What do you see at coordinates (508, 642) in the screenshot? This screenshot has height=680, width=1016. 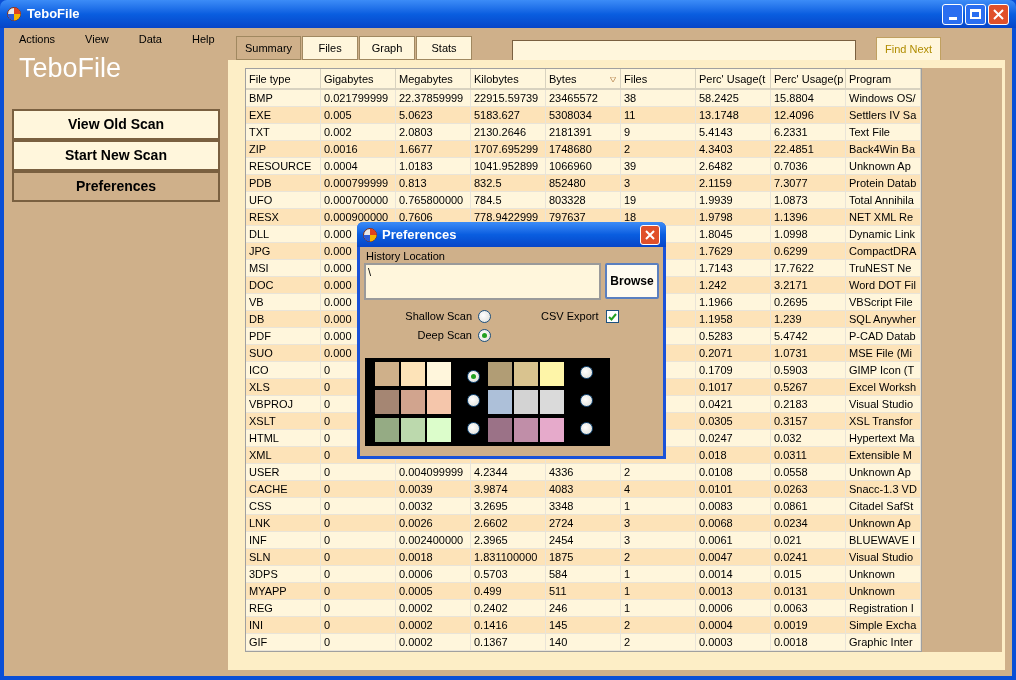 I see `table-cell: 0.1367` at bounding box center [508, 642].